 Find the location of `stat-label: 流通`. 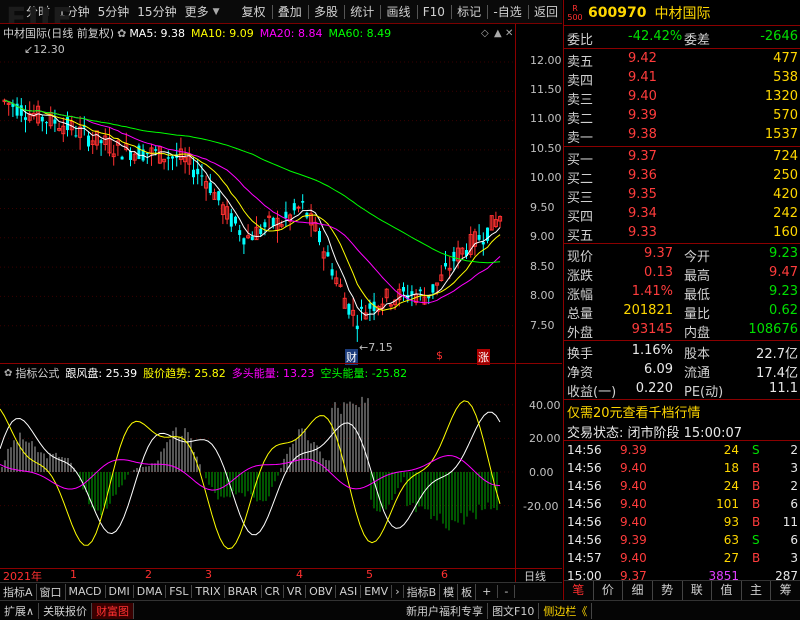

stat-label: 流通 is located at coordinates (697, 373).